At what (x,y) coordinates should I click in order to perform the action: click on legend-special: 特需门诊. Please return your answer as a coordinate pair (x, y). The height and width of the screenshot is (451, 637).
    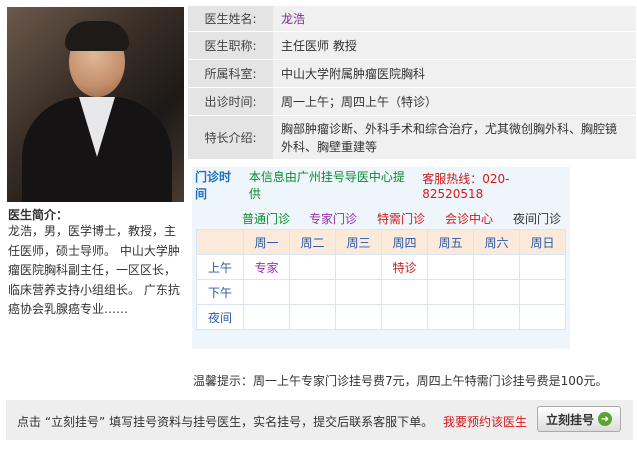
    Looking at the image, I should click on (401, 219).